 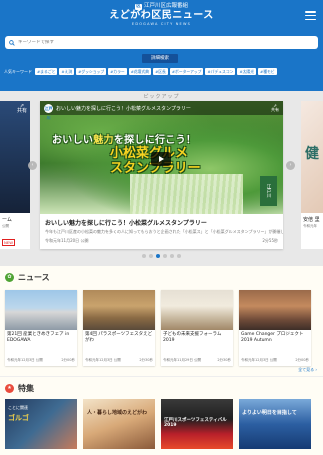 I want to click on feature-heading: ★ 特集, so click(x=19, y=388).